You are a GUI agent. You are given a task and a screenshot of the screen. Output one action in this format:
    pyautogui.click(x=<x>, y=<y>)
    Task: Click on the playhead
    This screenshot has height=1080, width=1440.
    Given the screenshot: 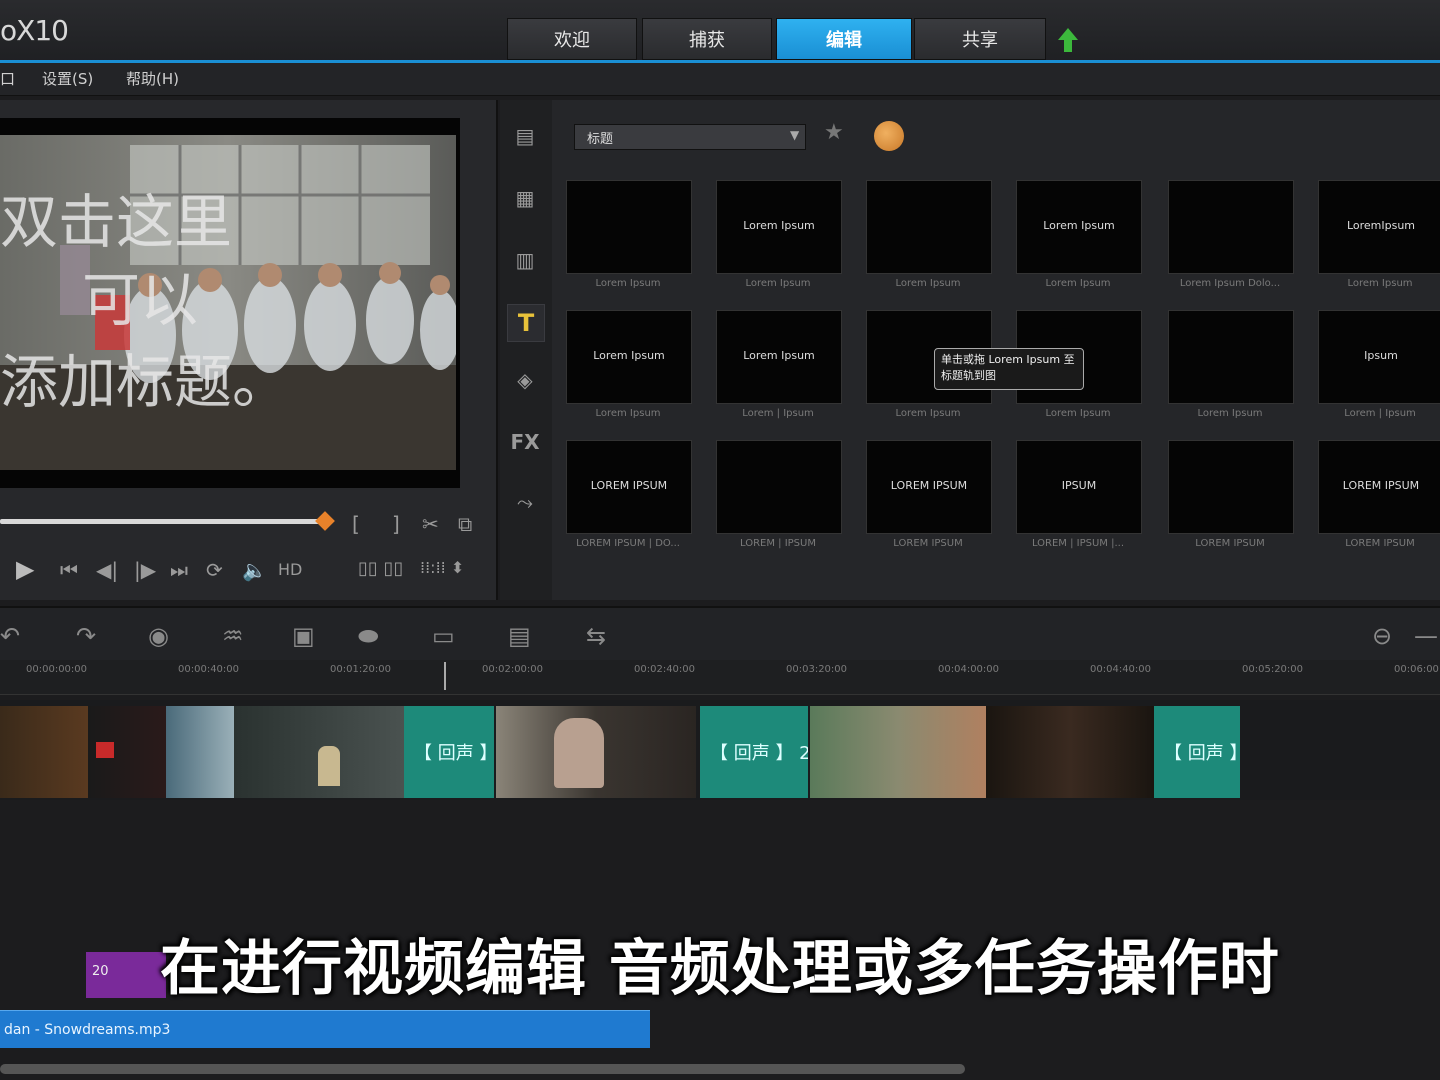 What is the action you would take?
    pyautogui.click(x=445, y=676)
    